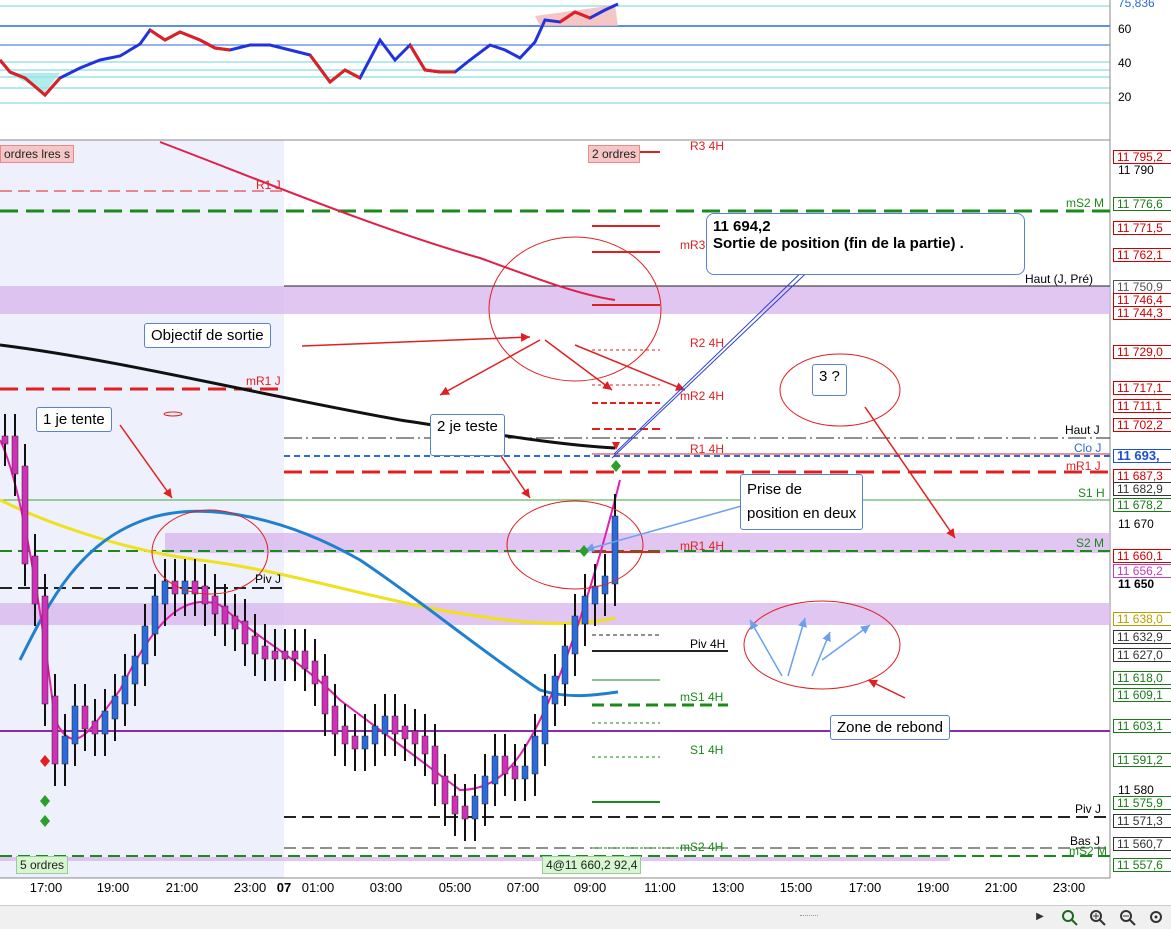  What do you see at coordinates (702, 396) in the screenshot?
I see `level-mr2-4h: mR2 4H` at bounding box center [702, 396].